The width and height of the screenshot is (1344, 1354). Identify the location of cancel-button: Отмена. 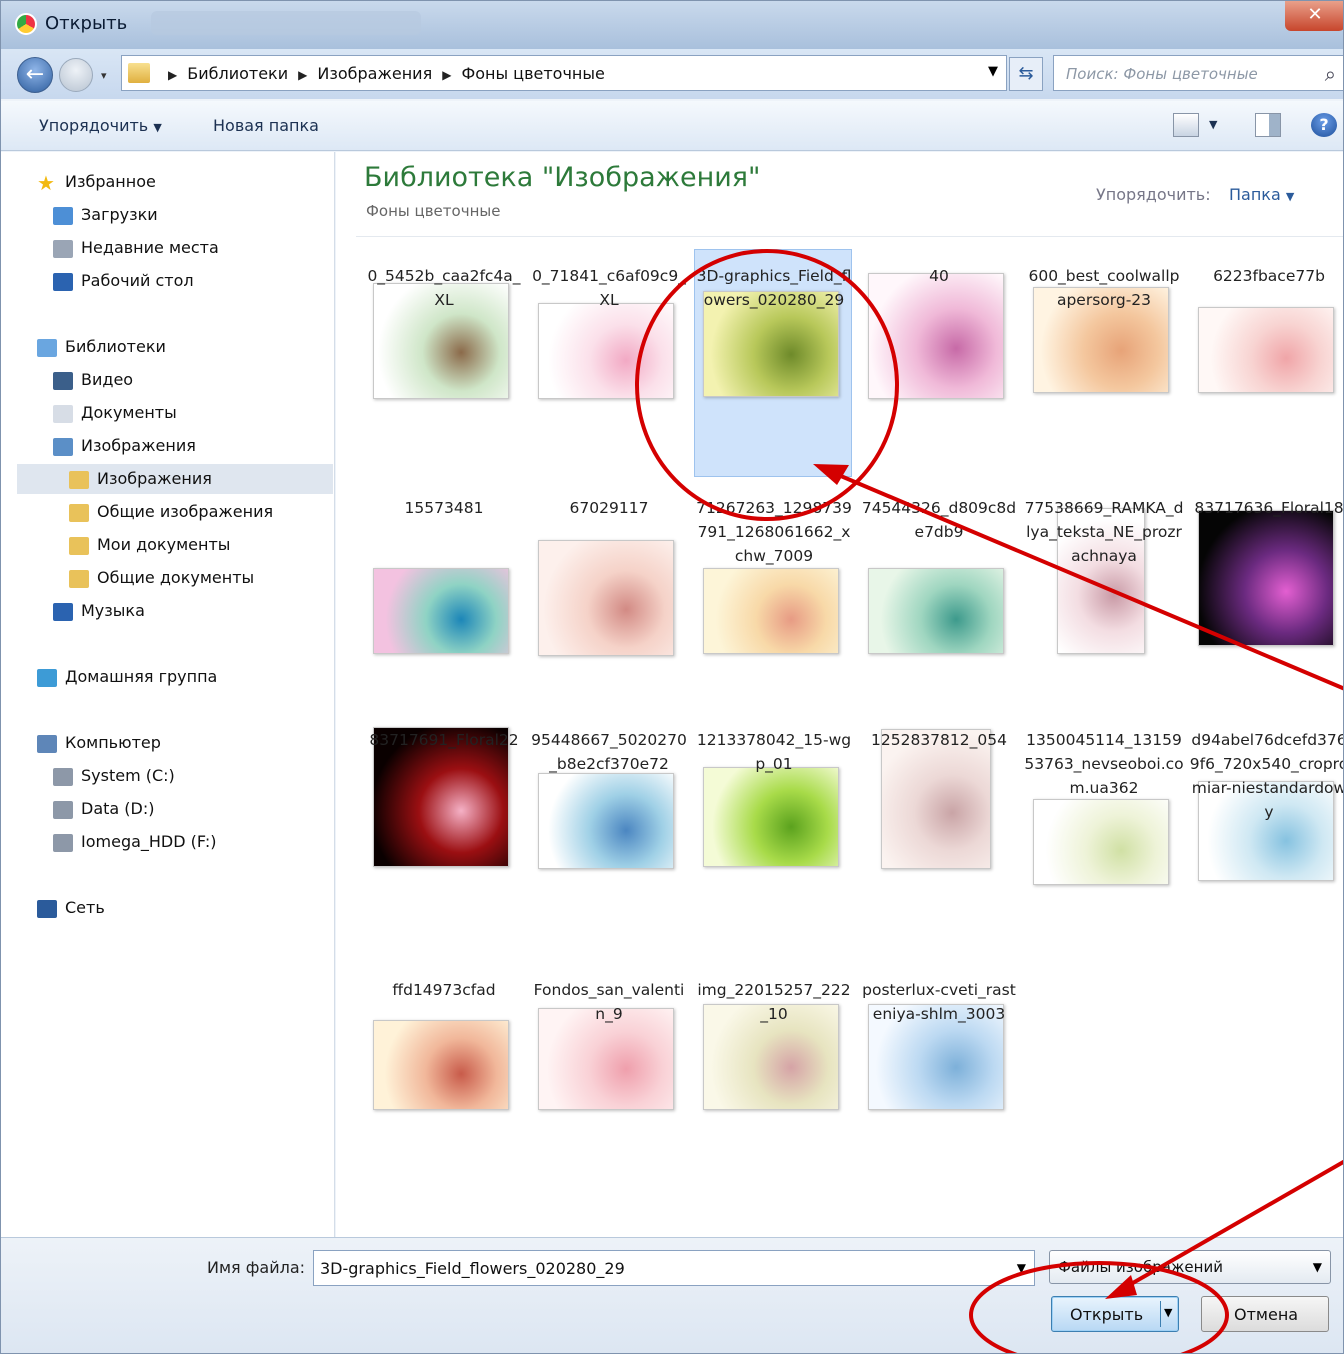
(1265, 1314).